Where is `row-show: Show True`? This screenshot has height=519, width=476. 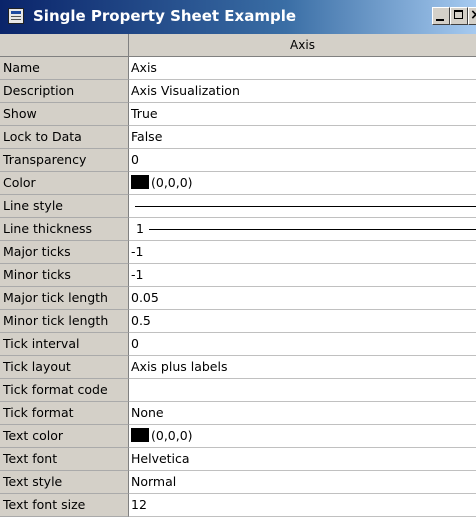 row-show: Show True is located at coordinates (238, 114).